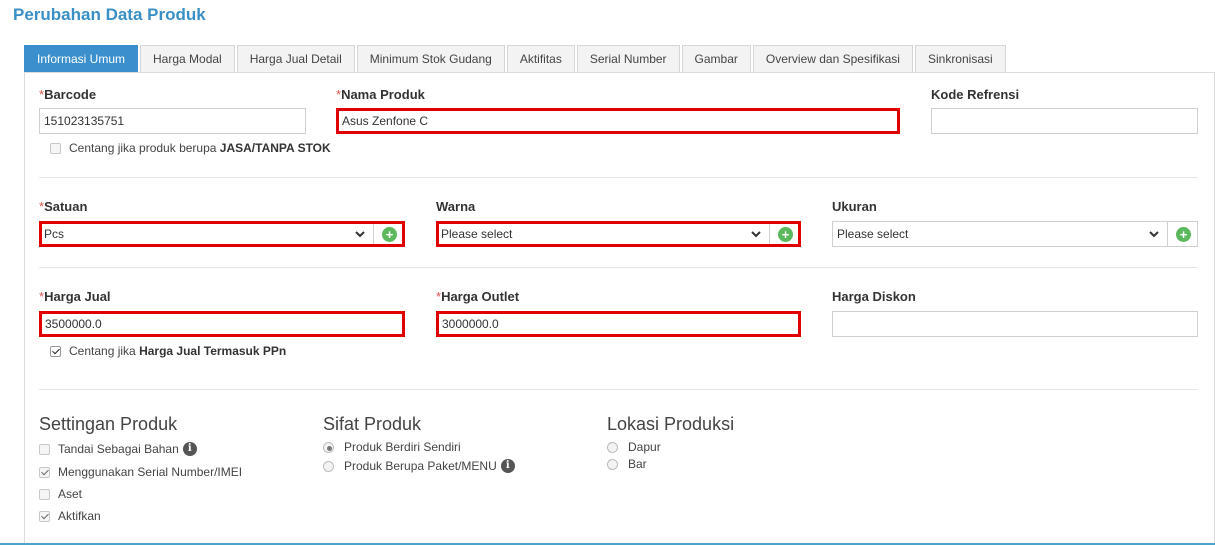 This screenshot has height=545, width=1215. What do you see at coordinates (79, 516) in the screenshot?
I see `setting-item-label: Aktifkan` at bounding box center [79, 516].